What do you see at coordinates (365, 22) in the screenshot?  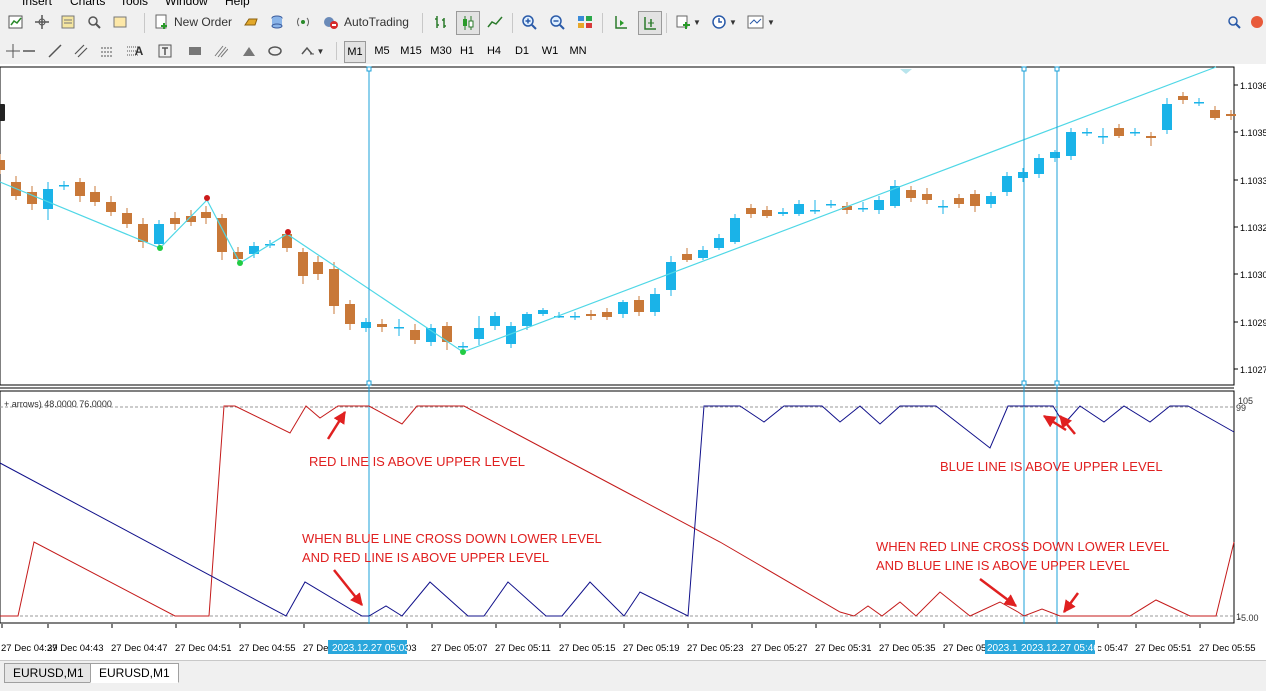 I see `autotrading-button: AutoTrading` at bounding box center [365, 22].